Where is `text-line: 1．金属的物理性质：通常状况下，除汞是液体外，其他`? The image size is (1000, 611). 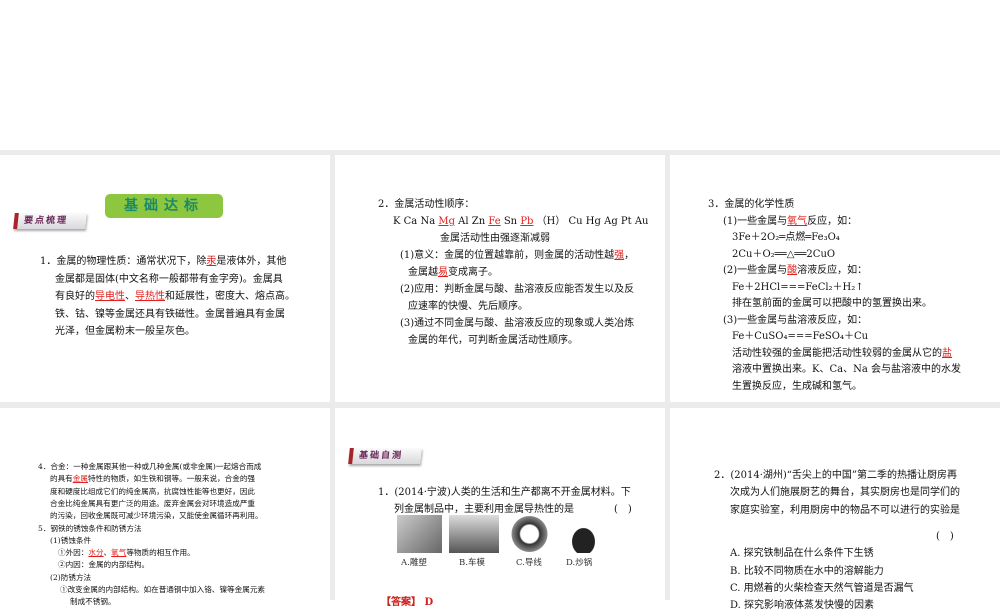
text-line: 1．金属的物理性质：通常状况下，除汞是液体外，其他 is located at coordinates (163, 259).